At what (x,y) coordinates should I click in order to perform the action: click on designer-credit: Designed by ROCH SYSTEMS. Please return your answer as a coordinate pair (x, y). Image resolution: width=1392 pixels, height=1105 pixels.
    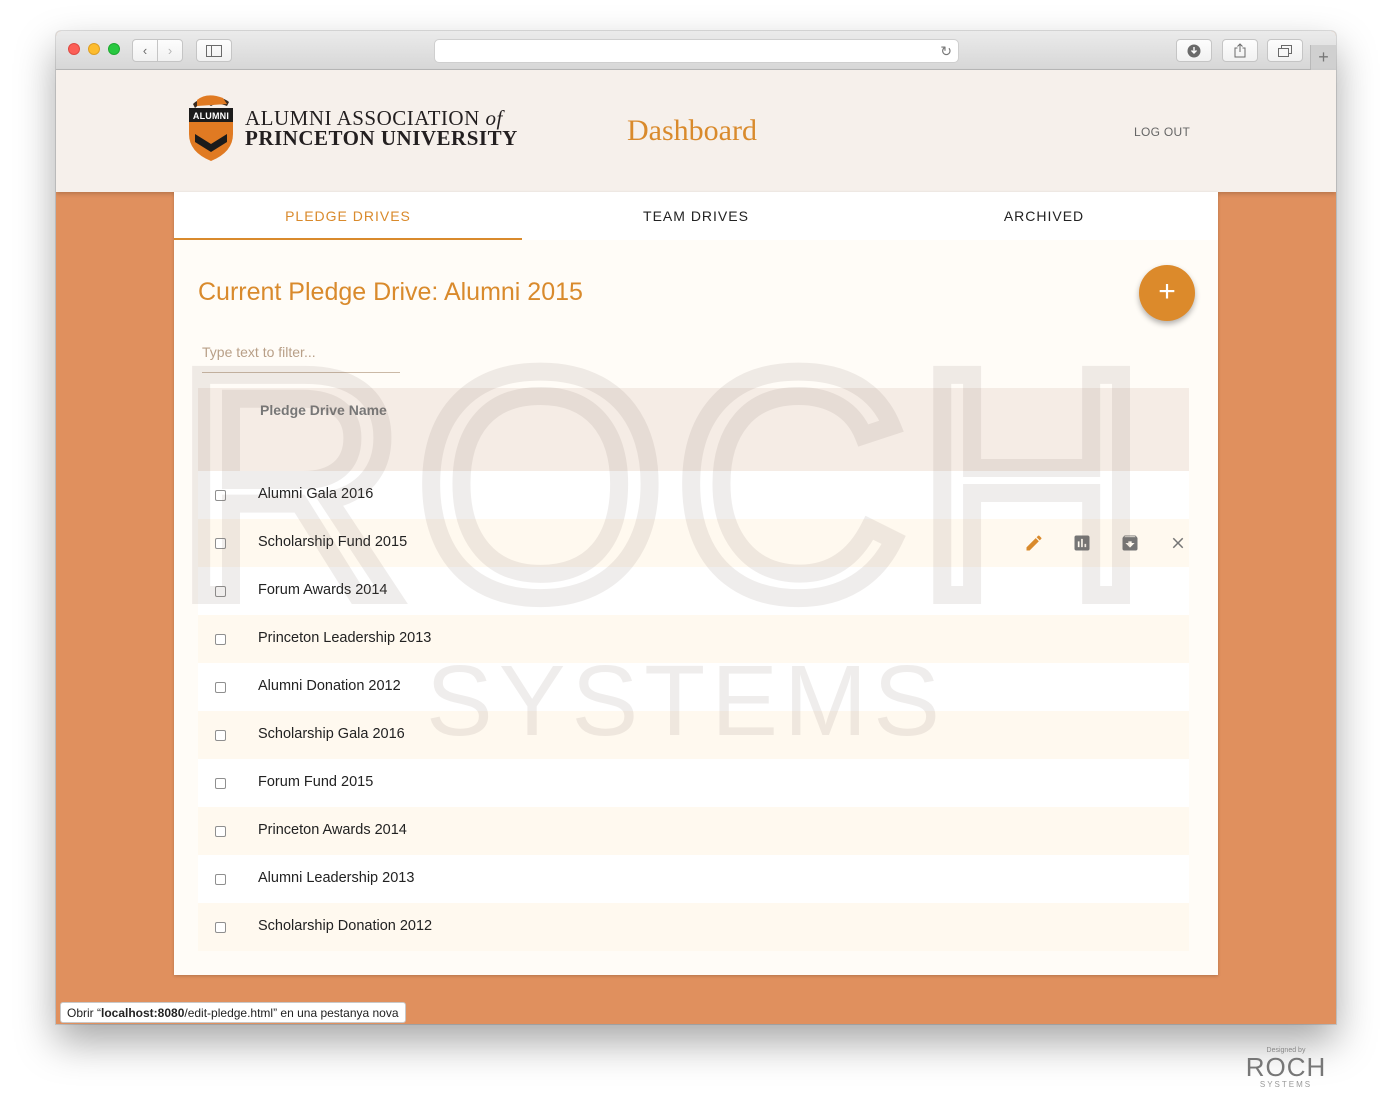
    Looking at the image, I should click on (1286, 1068).